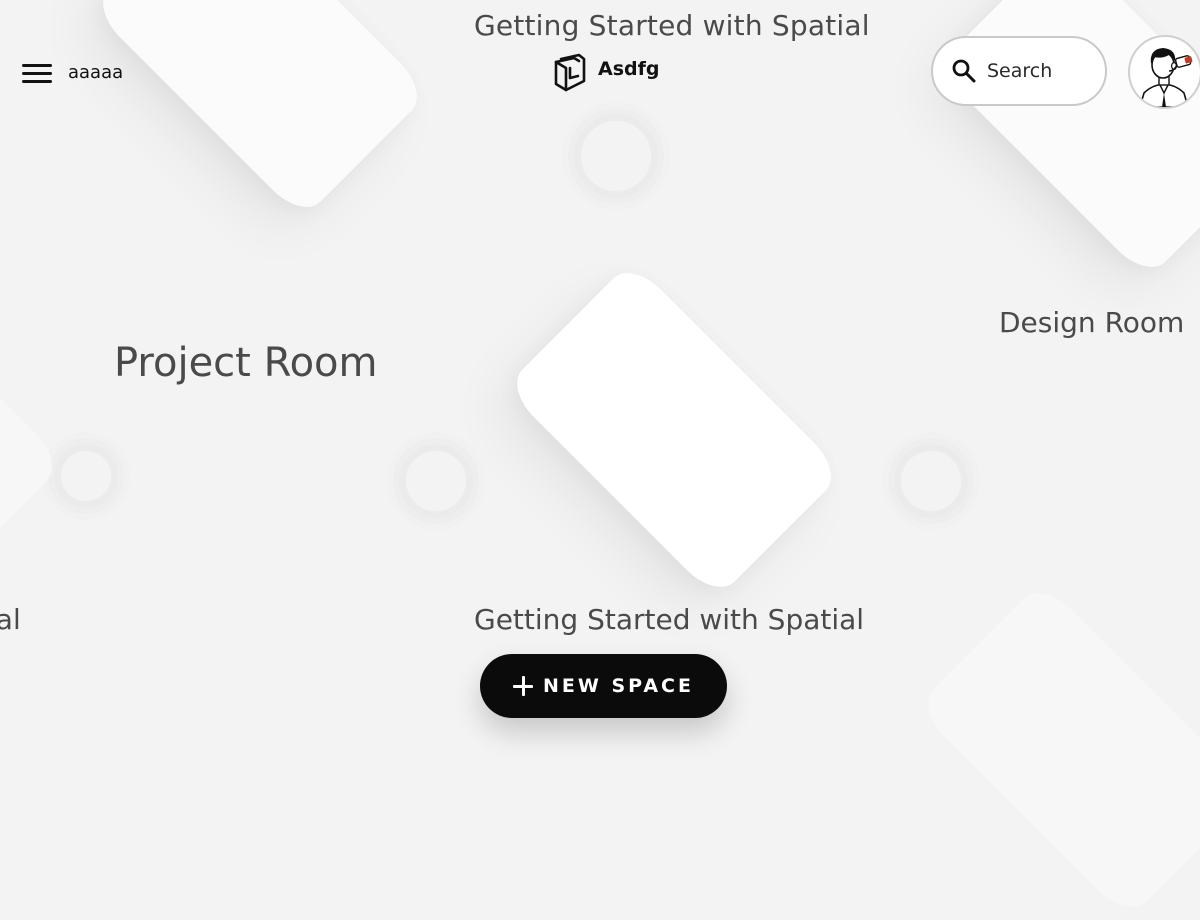 The height and width of the screenshot is (920, 1200). I want to click on workspace-name: aaaaa, so click(95, 72).